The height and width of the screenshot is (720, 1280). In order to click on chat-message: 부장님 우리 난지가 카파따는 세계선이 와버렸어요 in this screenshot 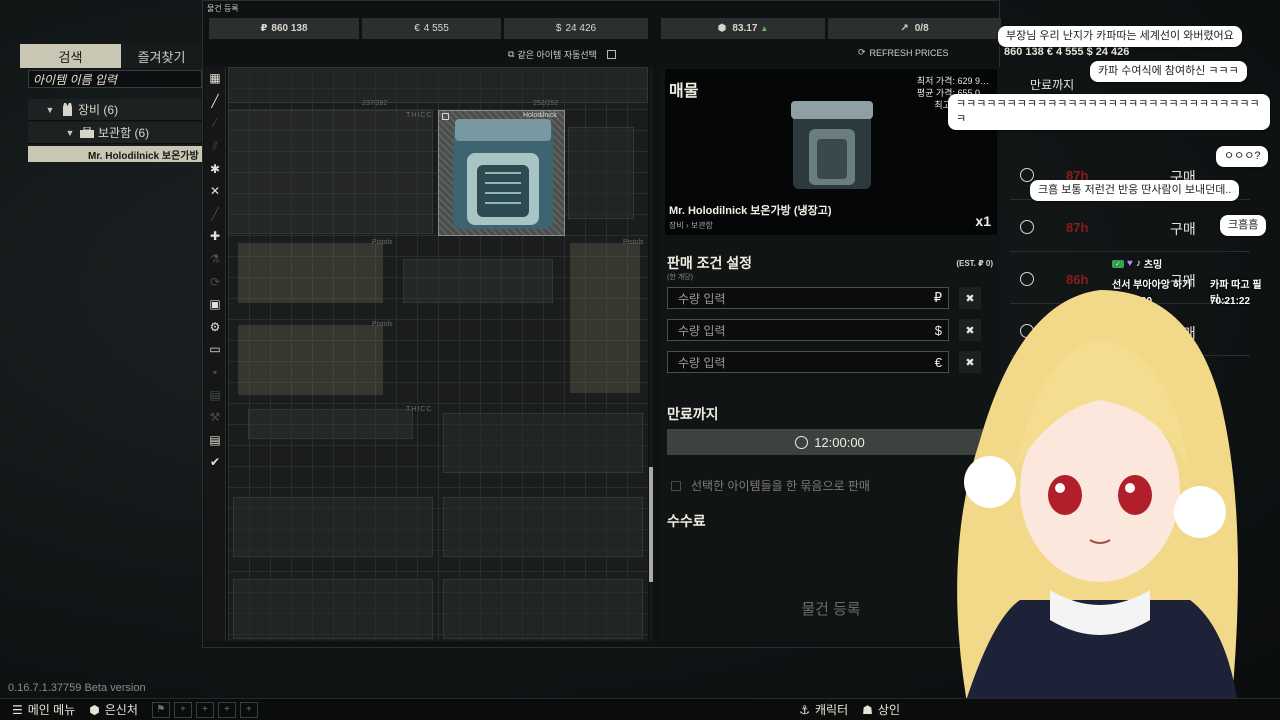, I will do `click(1120, 36)`.